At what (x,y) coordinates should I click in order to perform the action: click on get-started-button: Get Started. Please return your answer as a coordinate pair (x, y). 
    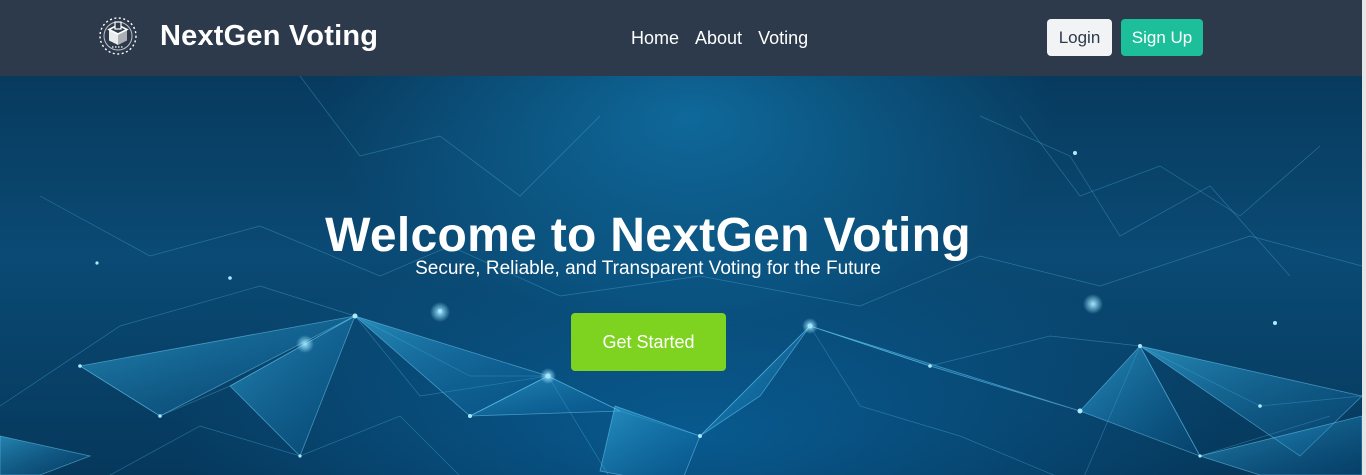
    Looking at the image, I should click on (648, 342).